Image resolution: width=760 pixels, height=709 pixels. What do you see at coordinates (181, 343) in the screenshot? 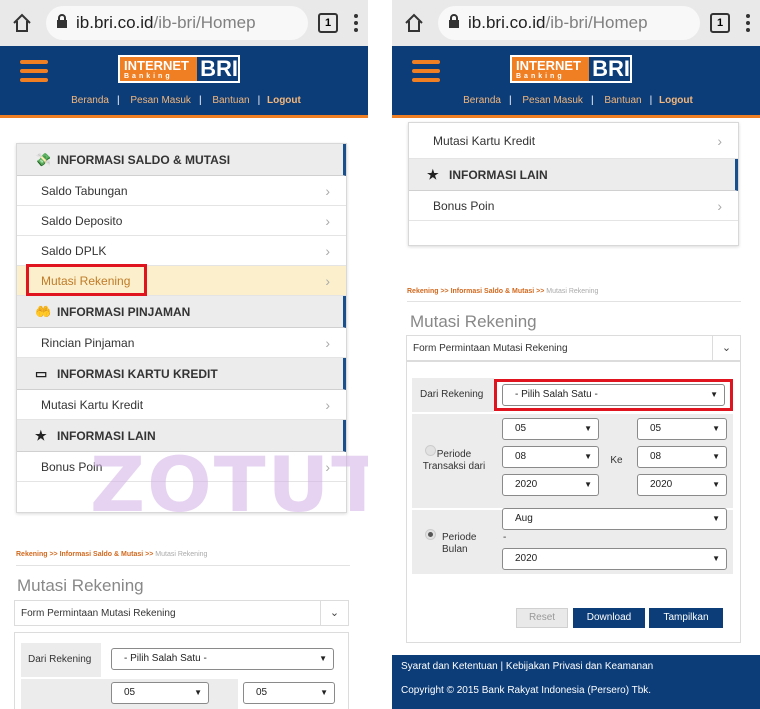
I see `menu-item-rincian-pinjaman: Rincian Pinjaman ›` at bounding box center [181, 343].